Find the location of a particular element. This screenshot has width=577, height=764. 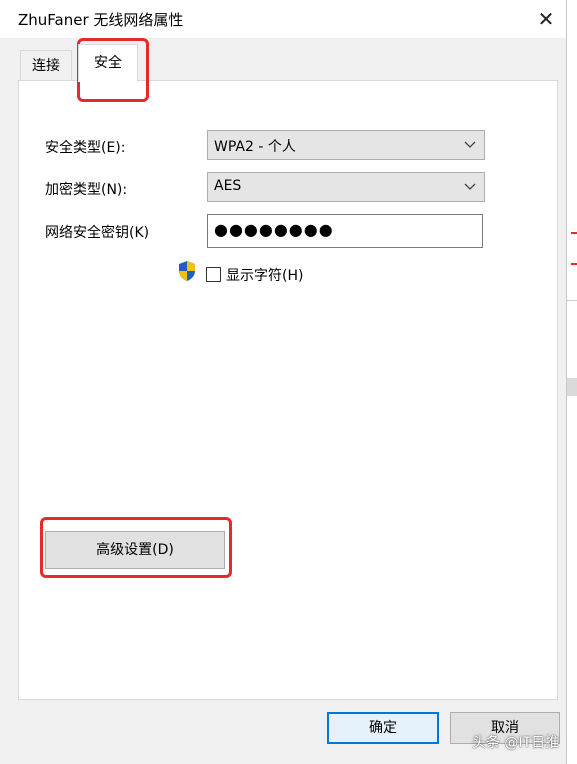

close-icon: ✕ is located at coordinates (546, 19).